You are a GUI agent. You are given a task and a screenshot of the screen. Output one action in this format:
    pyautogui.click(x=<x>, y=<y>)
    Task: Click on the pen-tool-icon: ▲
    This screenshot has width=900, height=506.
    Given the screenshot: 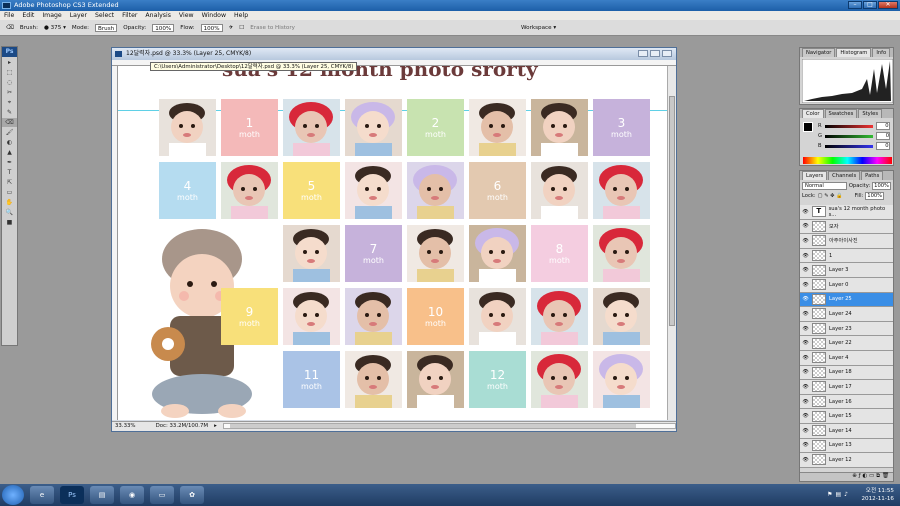 What is the action you would take?
    pyautogui.click(x=9, y=152)
    